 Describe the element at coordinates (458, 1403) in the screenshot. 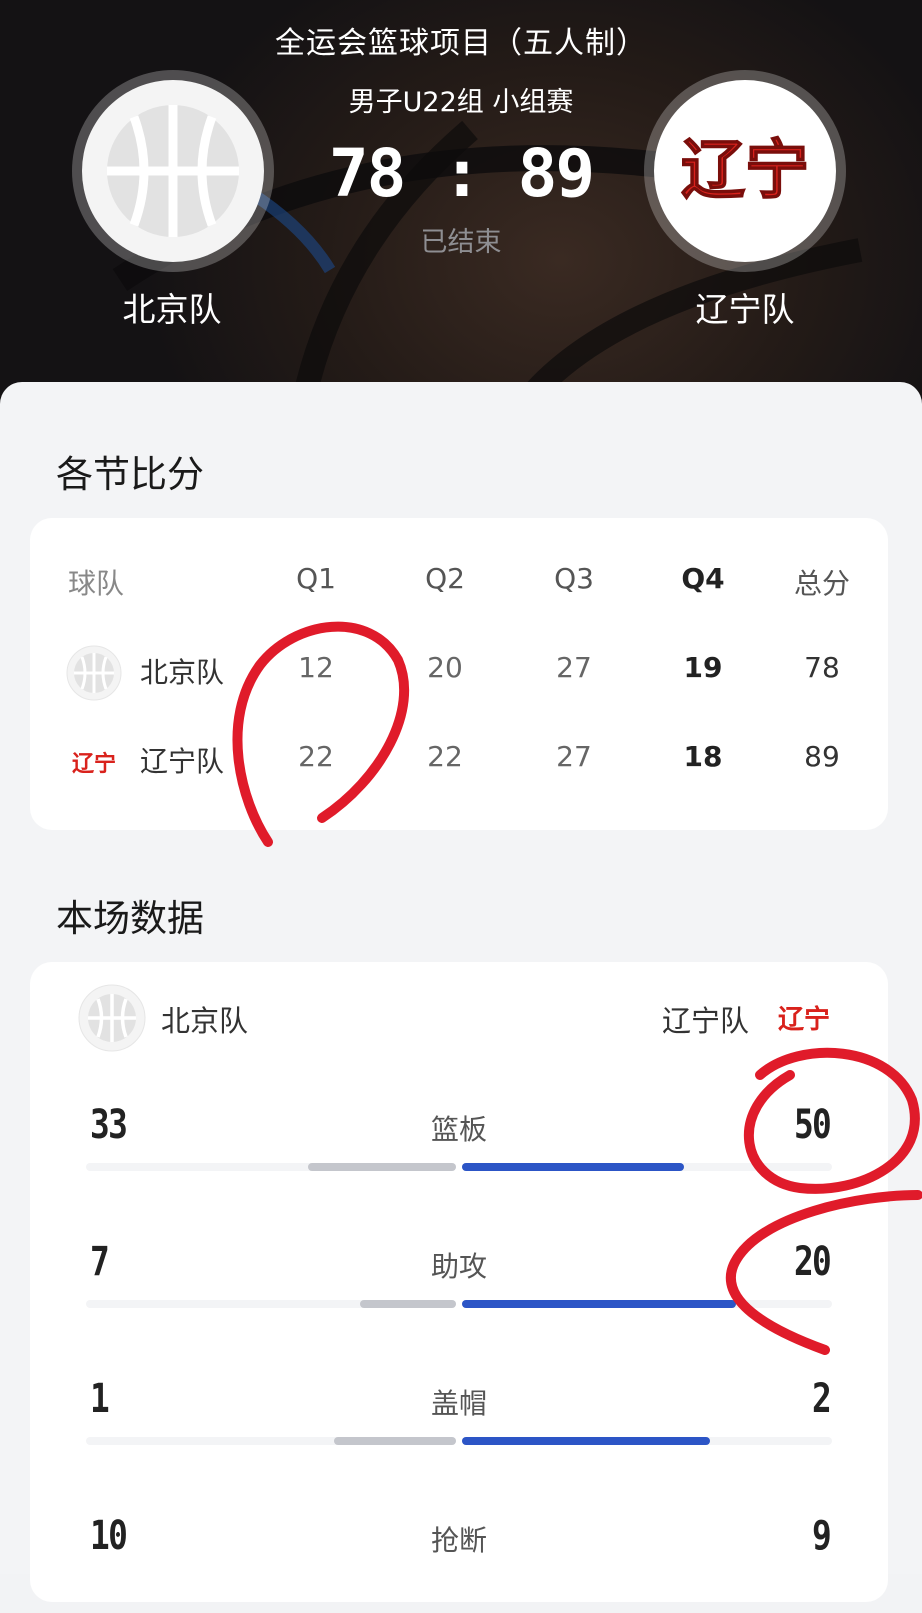

I see `stat-label: 盖帽` at that location.